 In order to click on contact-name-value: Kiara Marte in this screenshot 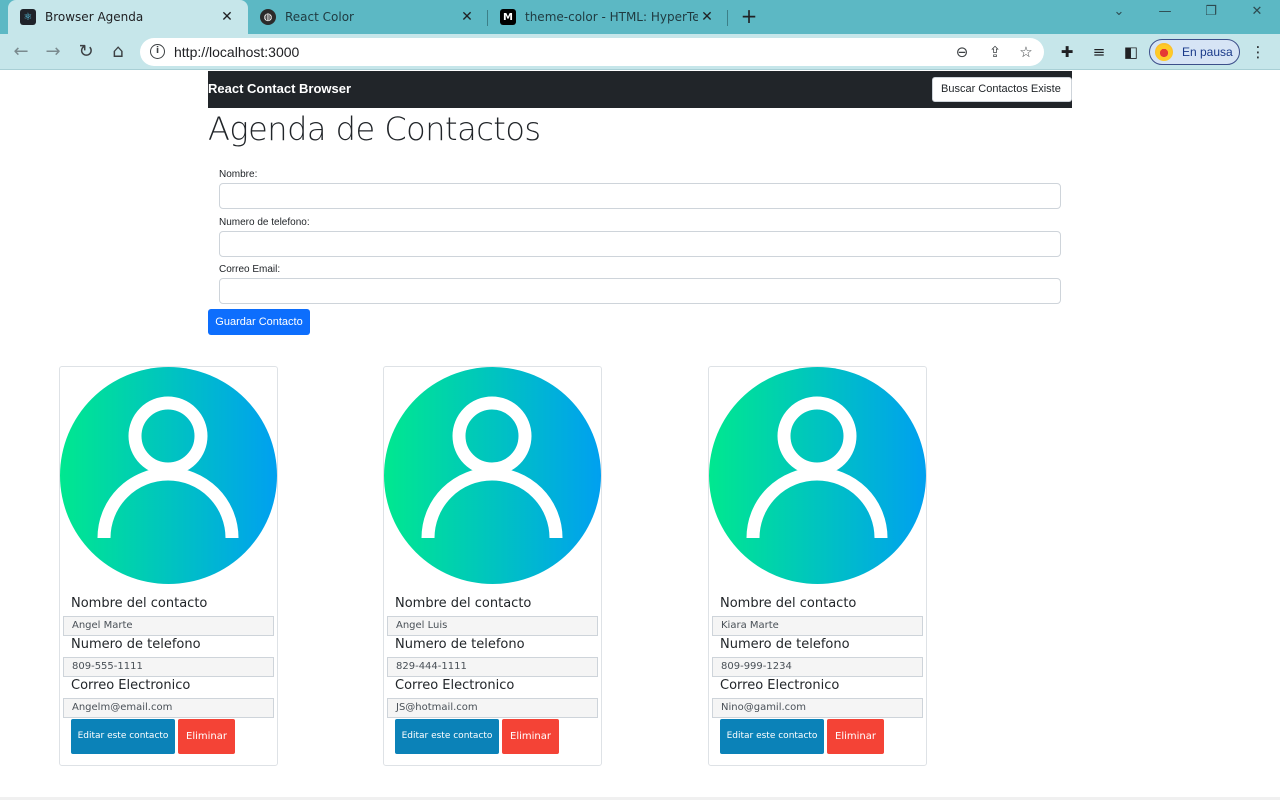, I will do `click(817, 626)`.